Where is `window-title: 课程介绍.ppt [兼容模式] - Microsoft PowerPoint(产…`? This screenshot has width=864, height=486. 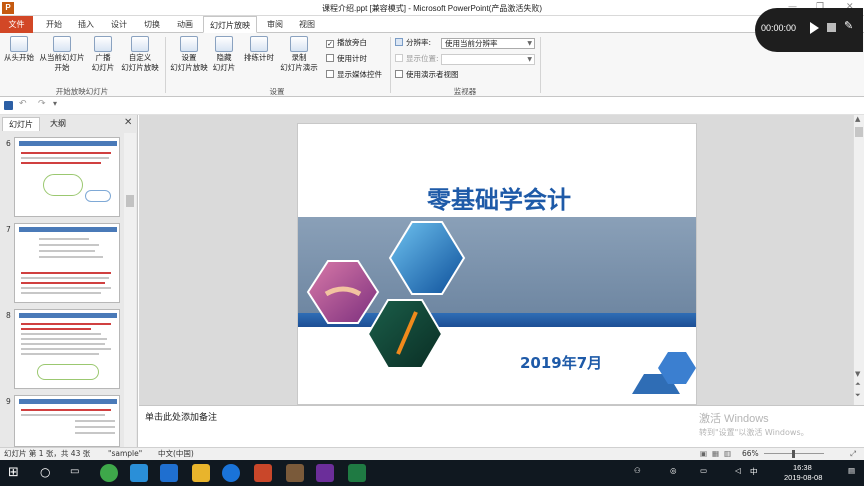
window-title: 课程介绍.ppt [兼容模式] - Microsoft PowerPoint(产… is located at coordinates (432, 8).